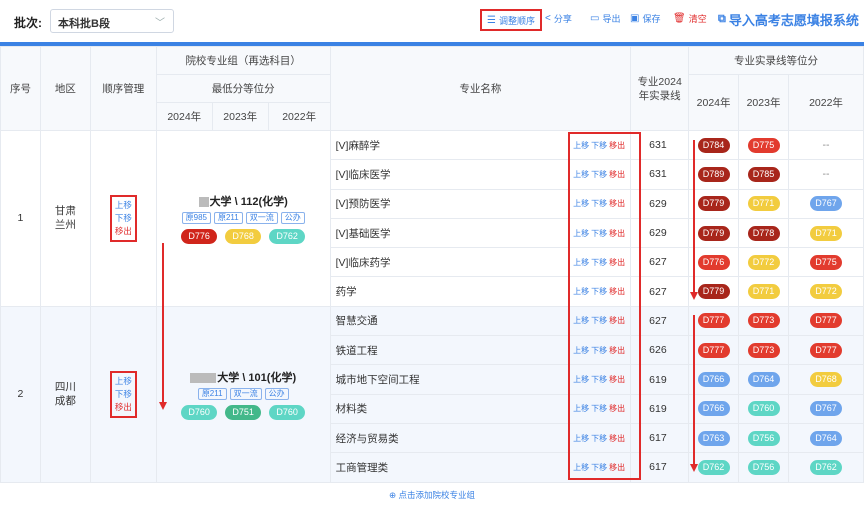 Image resolution: width=864 pixels, height=512 pixels. I want to click on major-rank-cell: D762, so click(826, 467).